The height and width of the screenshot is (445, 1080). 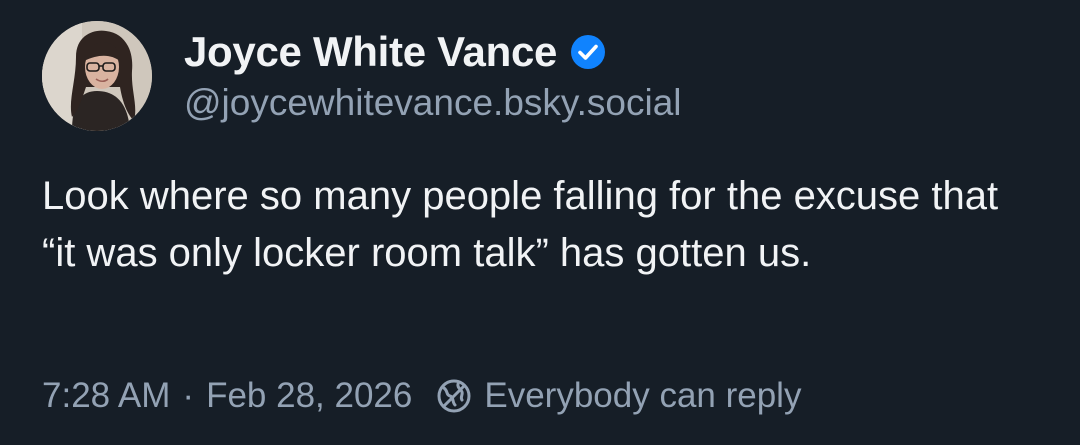 I want to click on reply-setting: Everybody can reply, so click(x=642, y=396).